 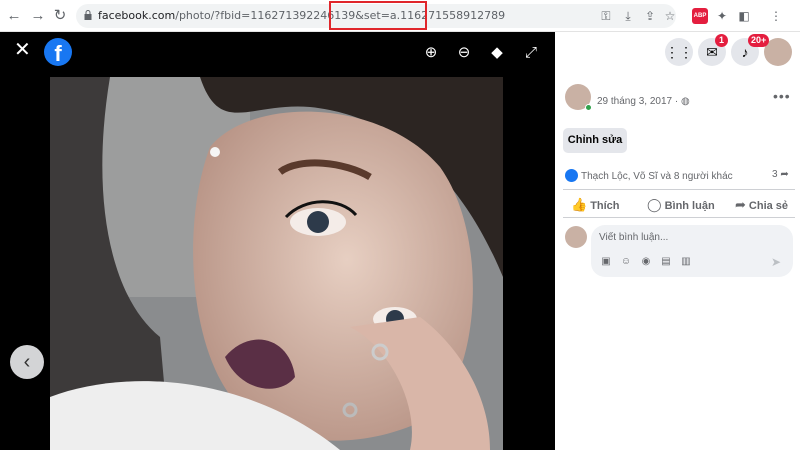 What do you see at coordinates (776, 16) in the screenshot?
I see `menu-icon: ⋮` at bounding box center [776, 16].